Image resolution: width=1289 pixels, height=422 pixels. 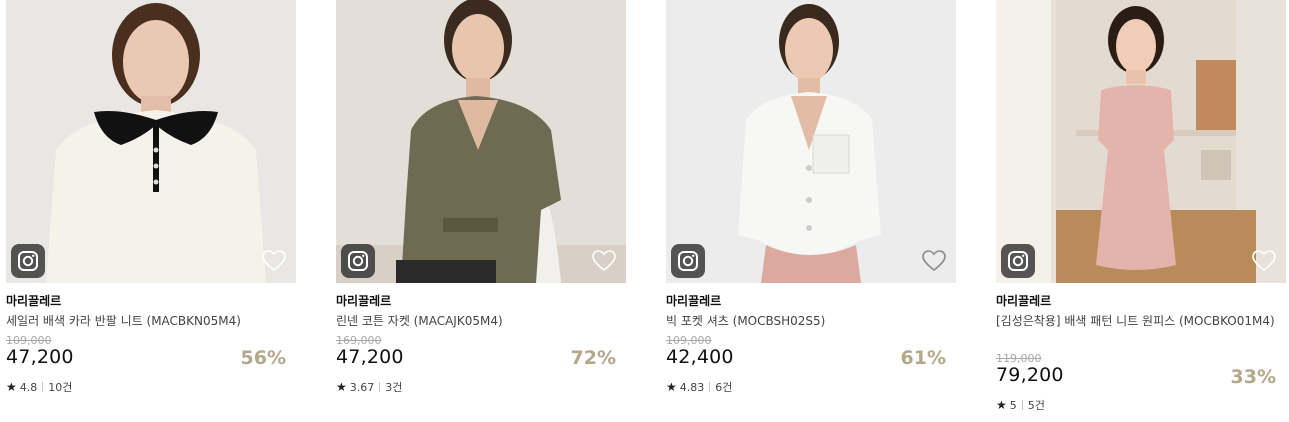 What do you see at coordinates (700, 357) in the screenshot?
I see `sale-price: 42,400` at bounding box center [700, 357].